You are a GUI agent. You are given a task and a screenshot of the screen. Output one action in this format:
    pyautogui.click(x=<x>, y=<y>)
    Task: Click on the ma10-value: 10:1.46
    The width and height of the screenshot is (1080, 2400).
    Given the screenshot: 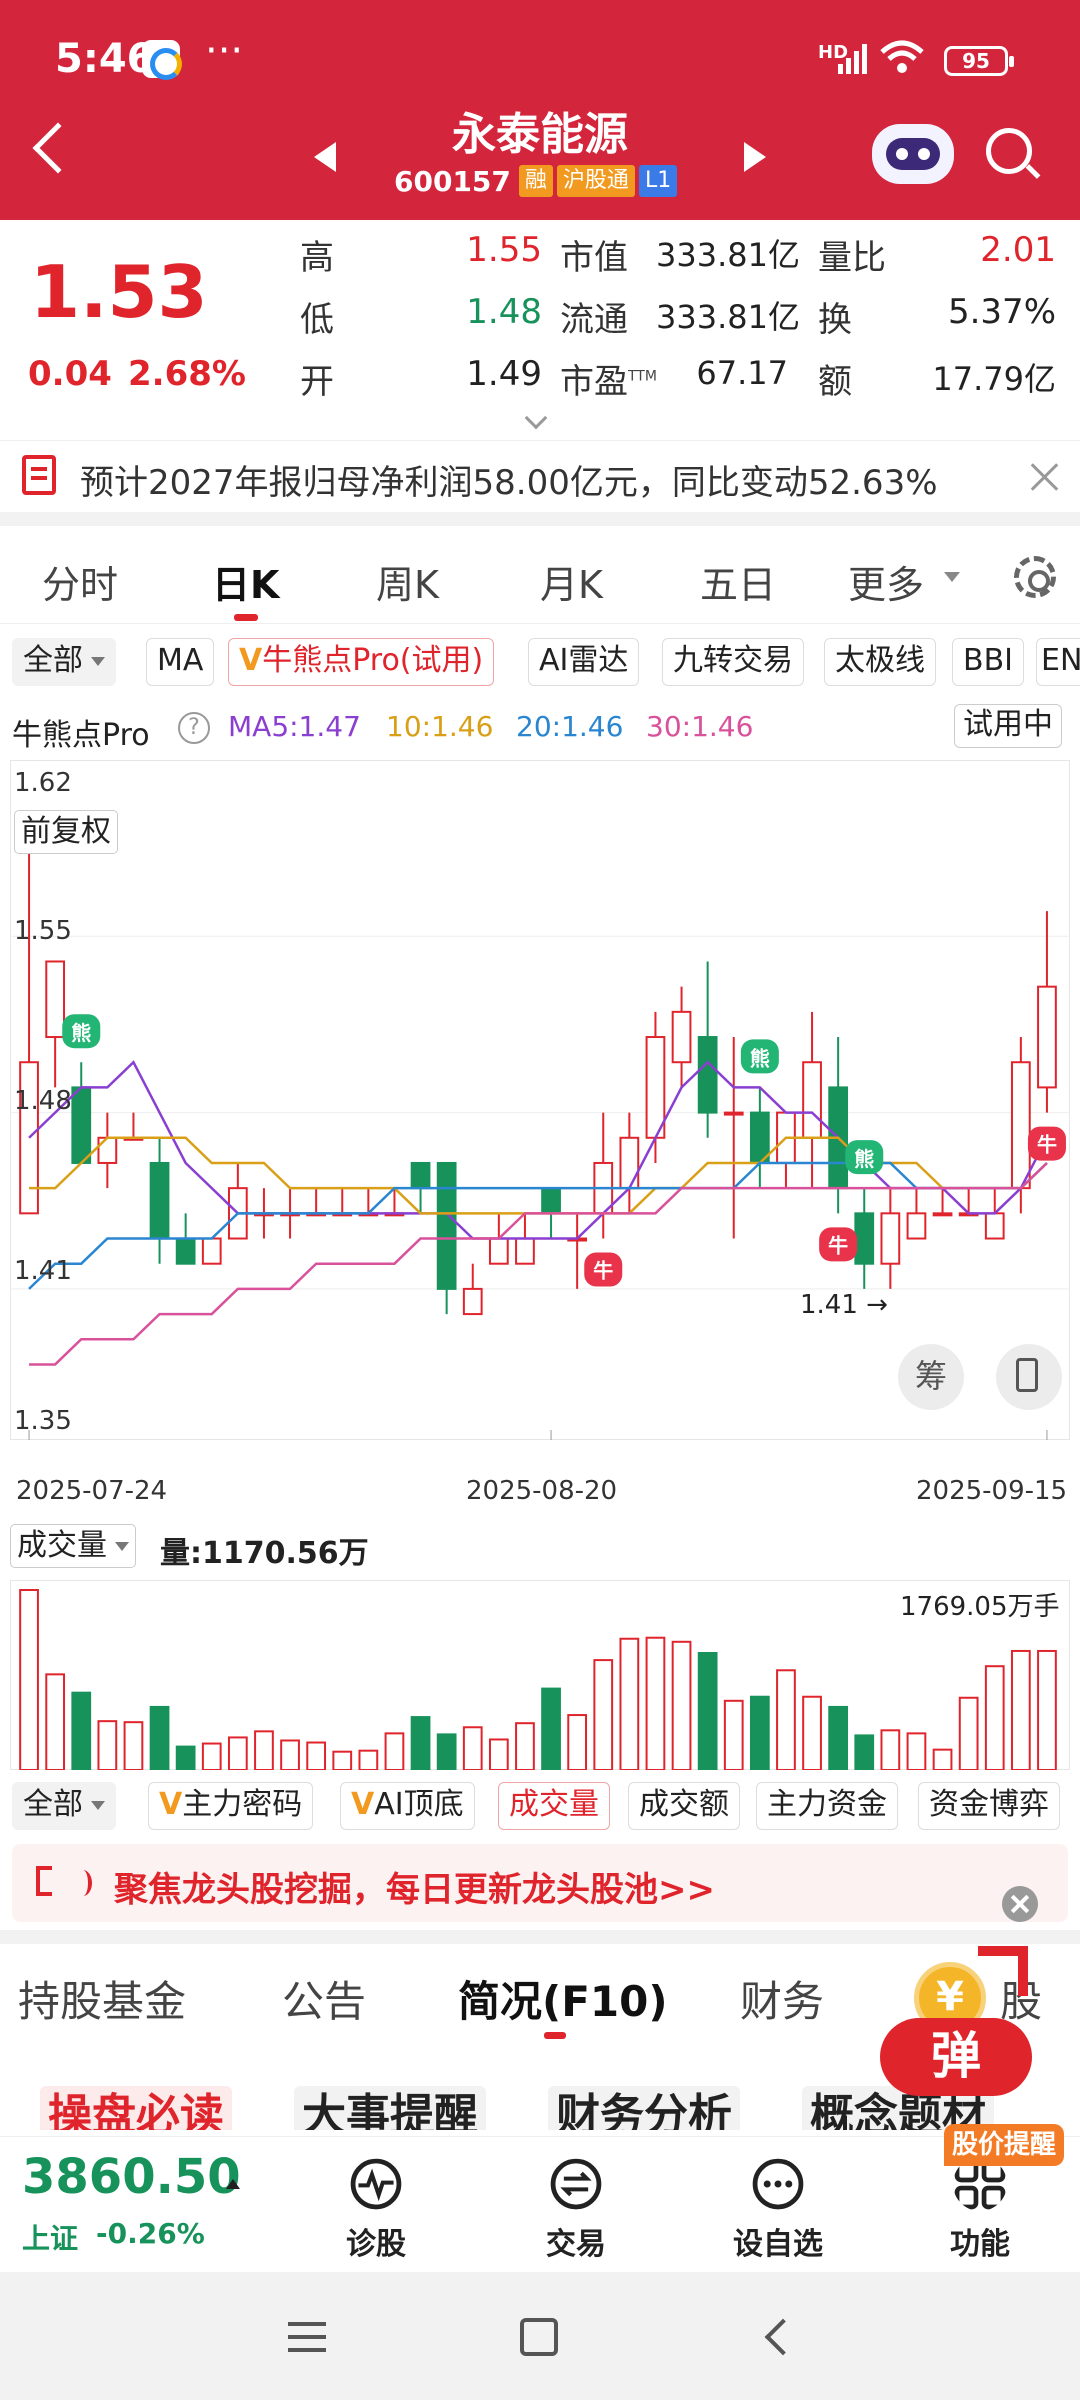 What is the action you would take?
    pyautogui.click(x=440, y=726)
    